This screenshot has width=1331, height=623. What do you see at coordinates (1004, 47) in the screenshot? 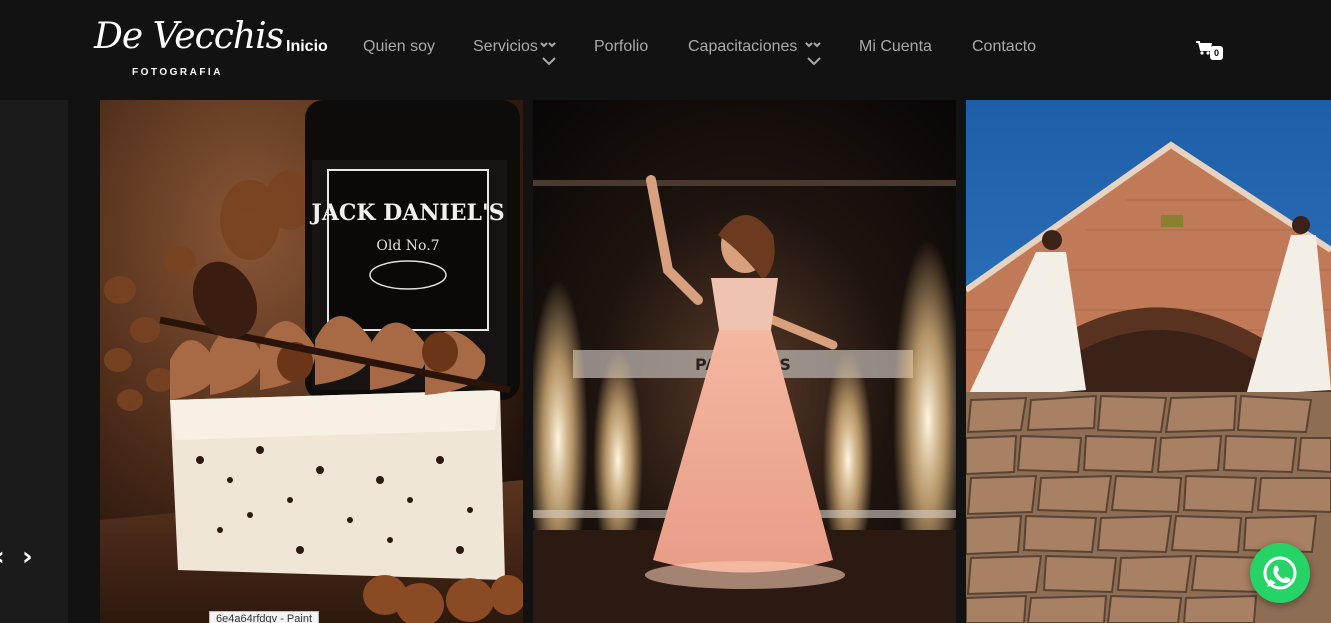
I see `nav-item-contacto: Contacto` at bounding box center [1004, 47].